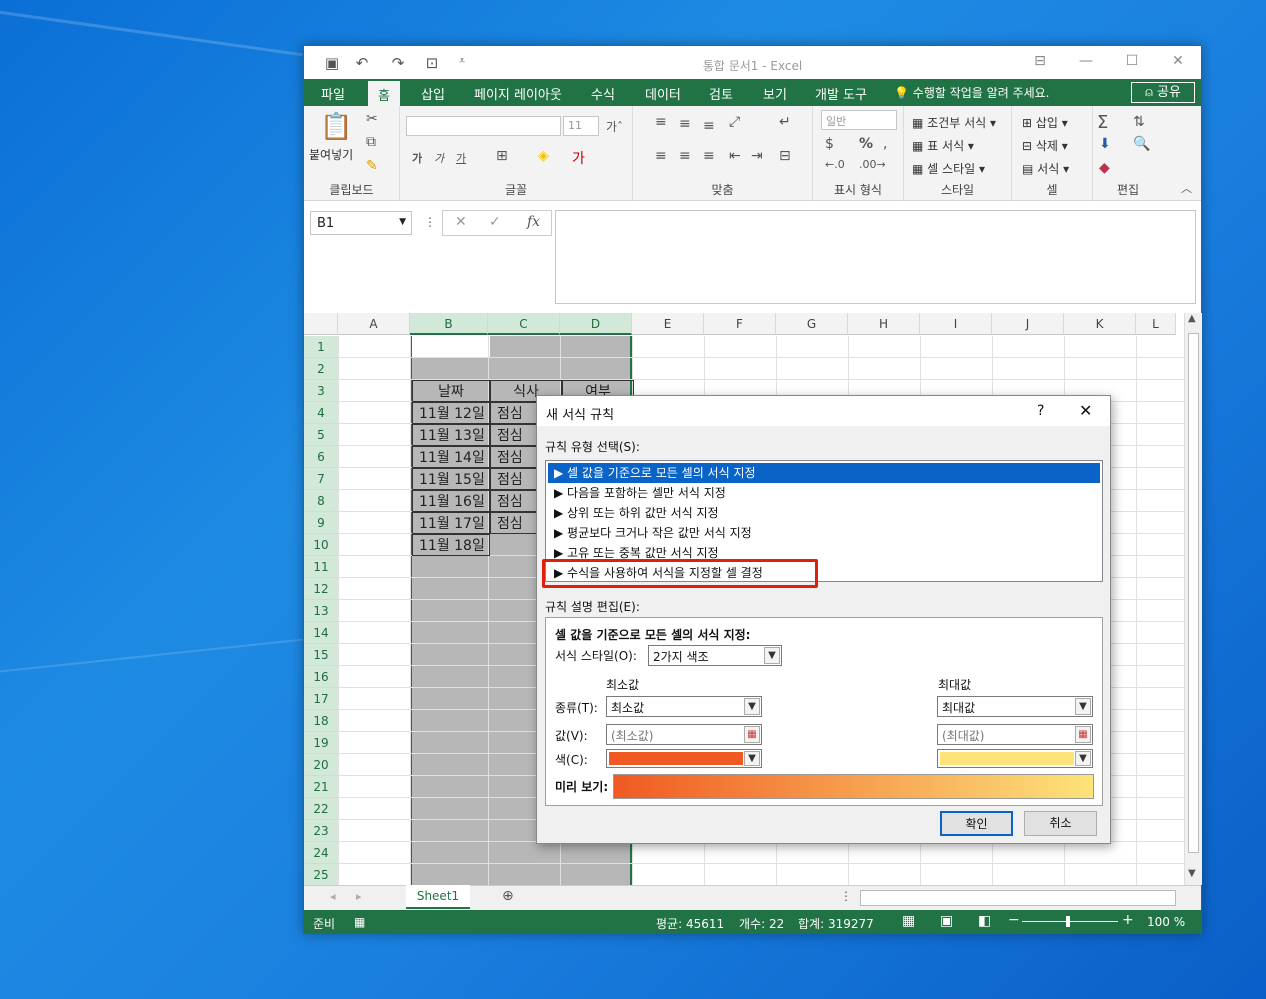 The width and height of the screenshot is (1266, 999). I want to click on rule-type-item: ▶ 평균보다 크거나 작은 값만 서식 지정, so click(824, 533).